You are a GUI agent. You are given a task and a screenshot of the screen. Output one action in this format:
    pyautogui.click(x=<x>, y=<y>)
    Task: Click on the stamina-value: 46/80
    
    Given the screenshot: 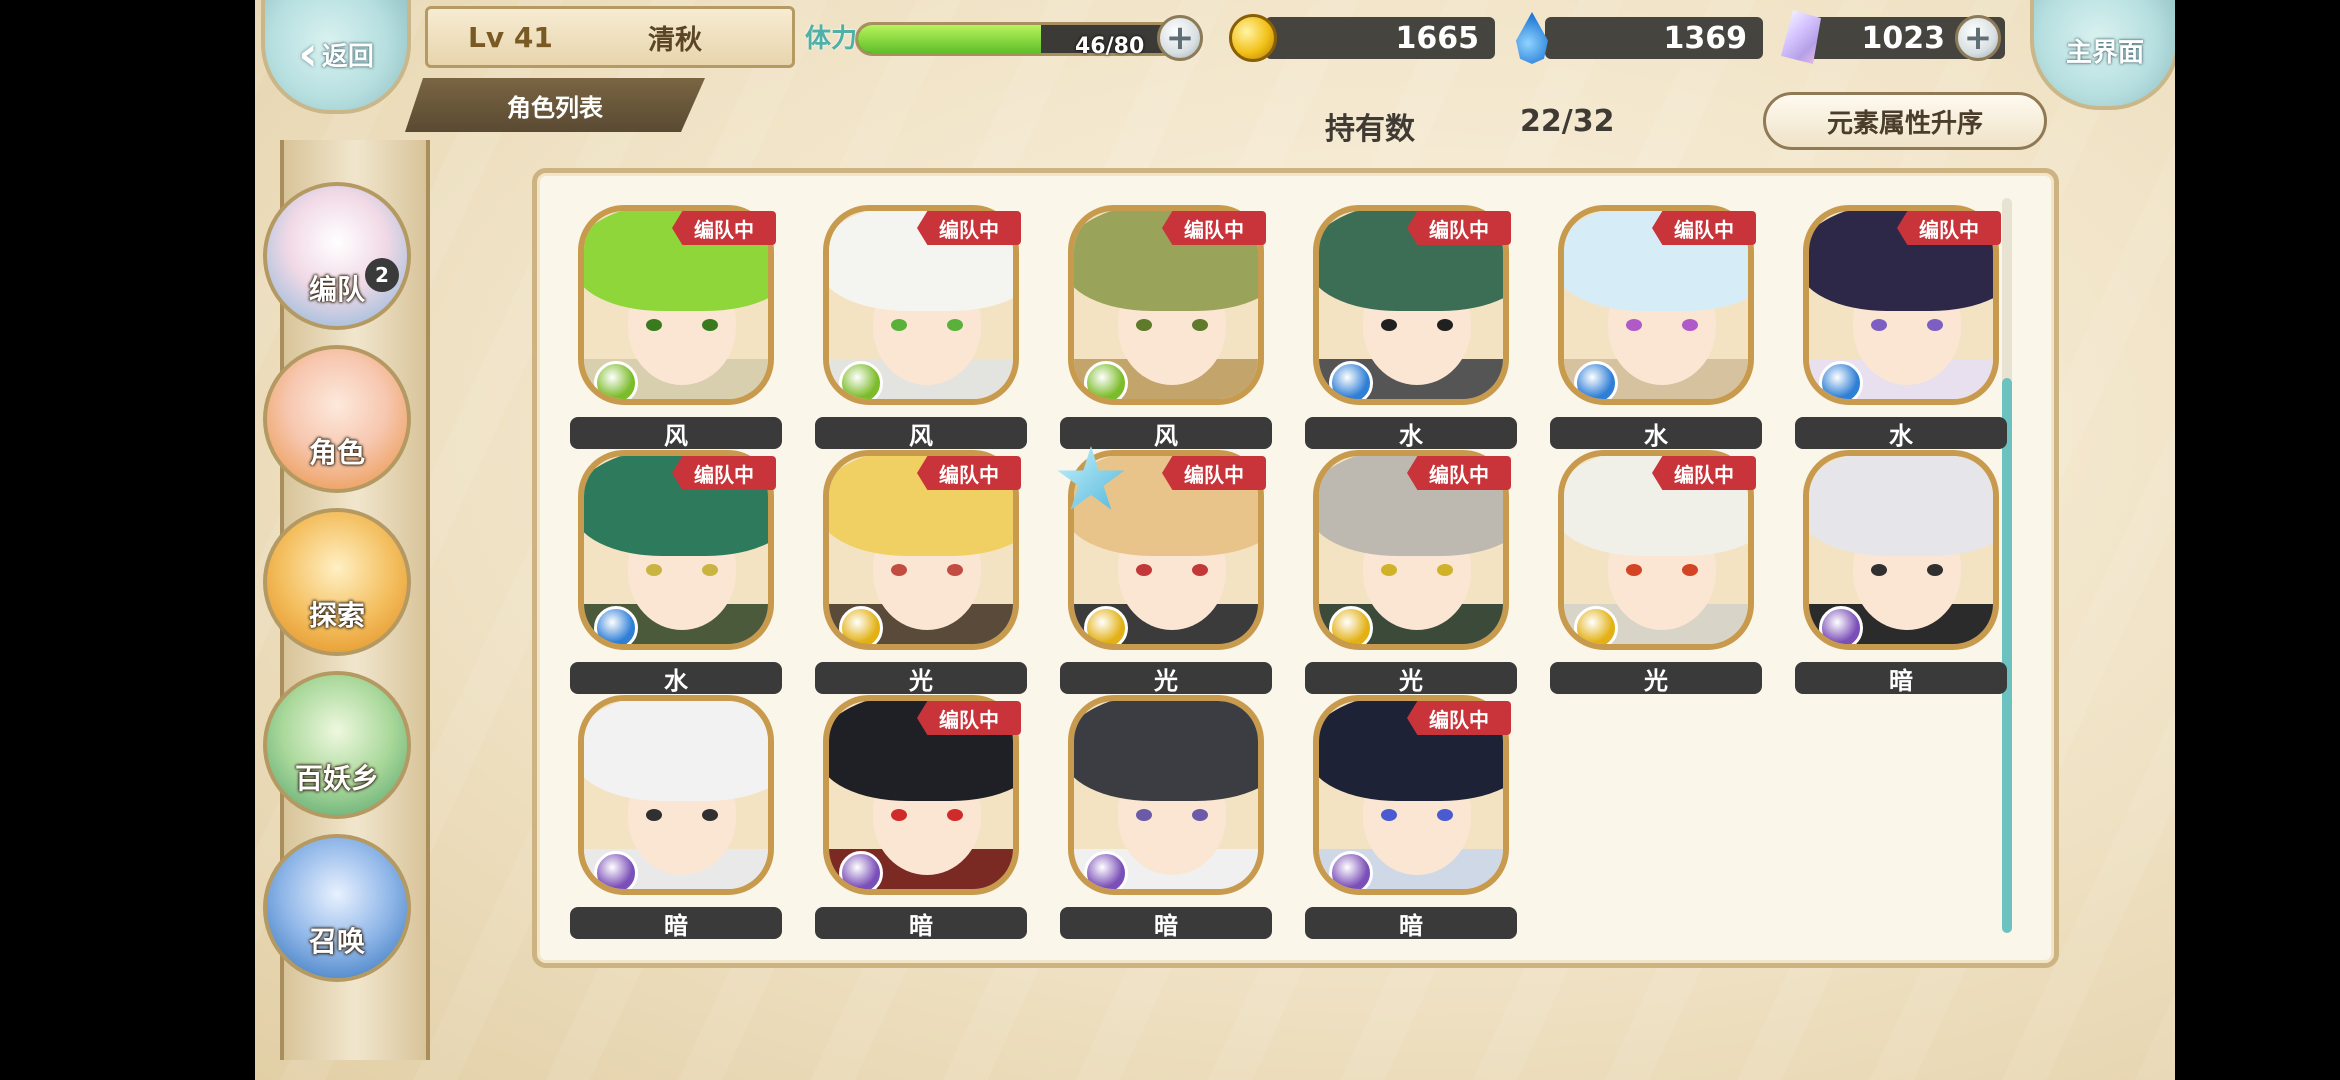 What is the action you would take?
    pyautogui.click(x=1110, y=46)
    